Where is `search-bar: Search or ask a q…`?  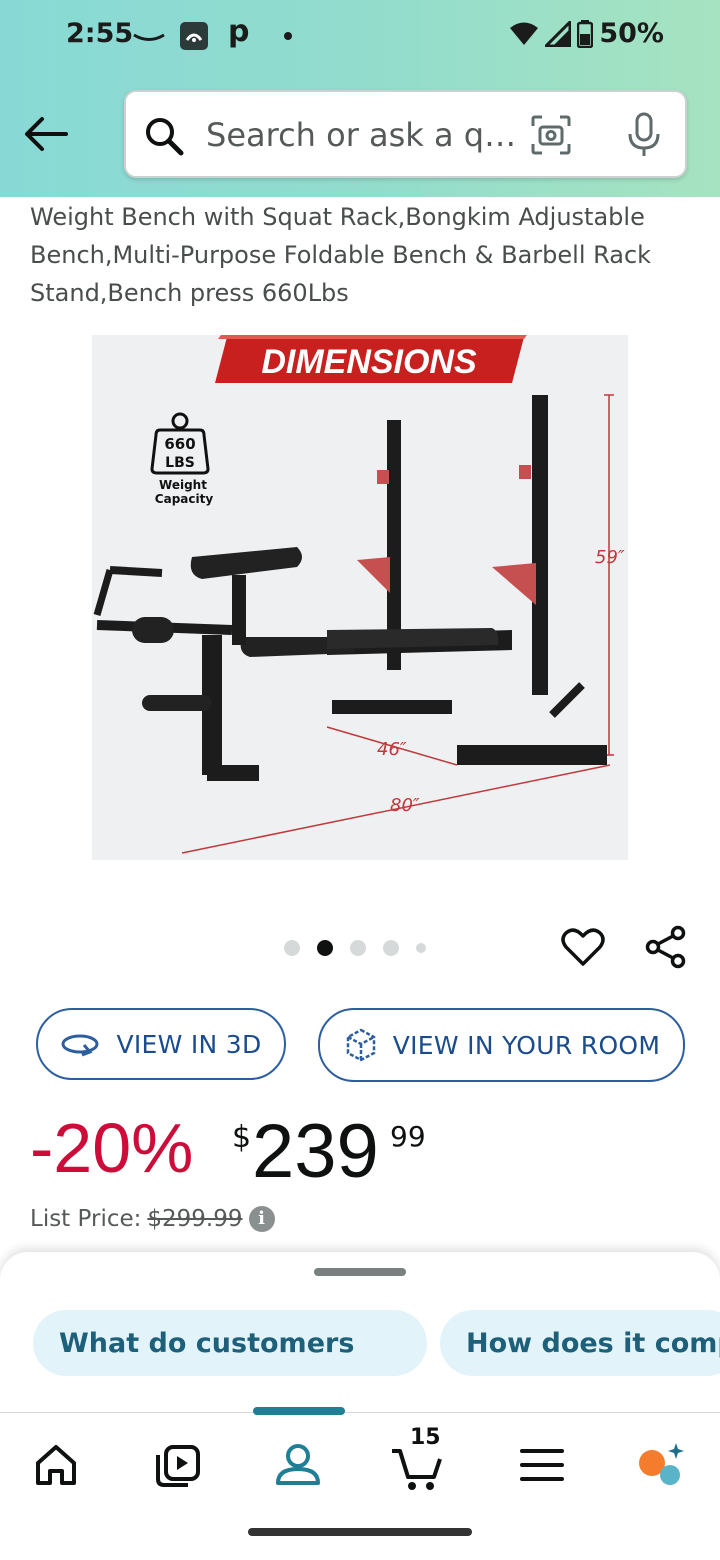 search-bar: Search or ask a q… is located at coordinates (405, 134).